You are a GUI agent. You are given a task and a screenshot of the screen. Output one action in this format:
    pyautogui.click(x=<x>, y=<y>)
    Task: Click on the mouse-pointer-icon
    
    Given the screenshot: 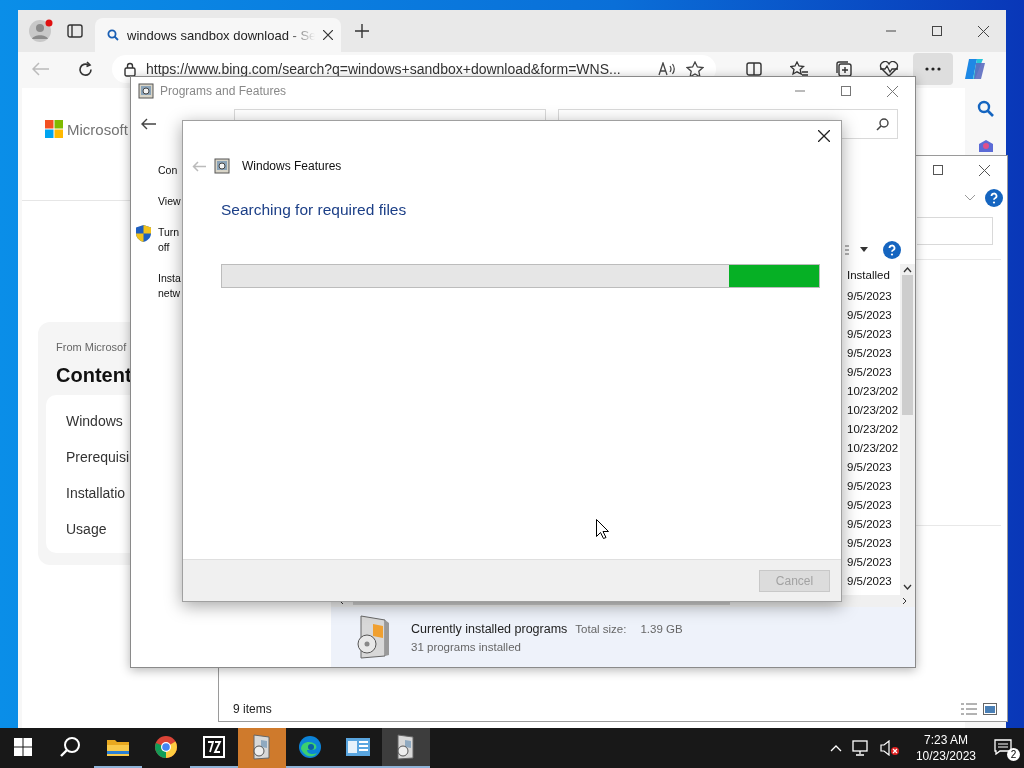 What is the action you would take?
    pyautogui.click(x=602, y=529)
    